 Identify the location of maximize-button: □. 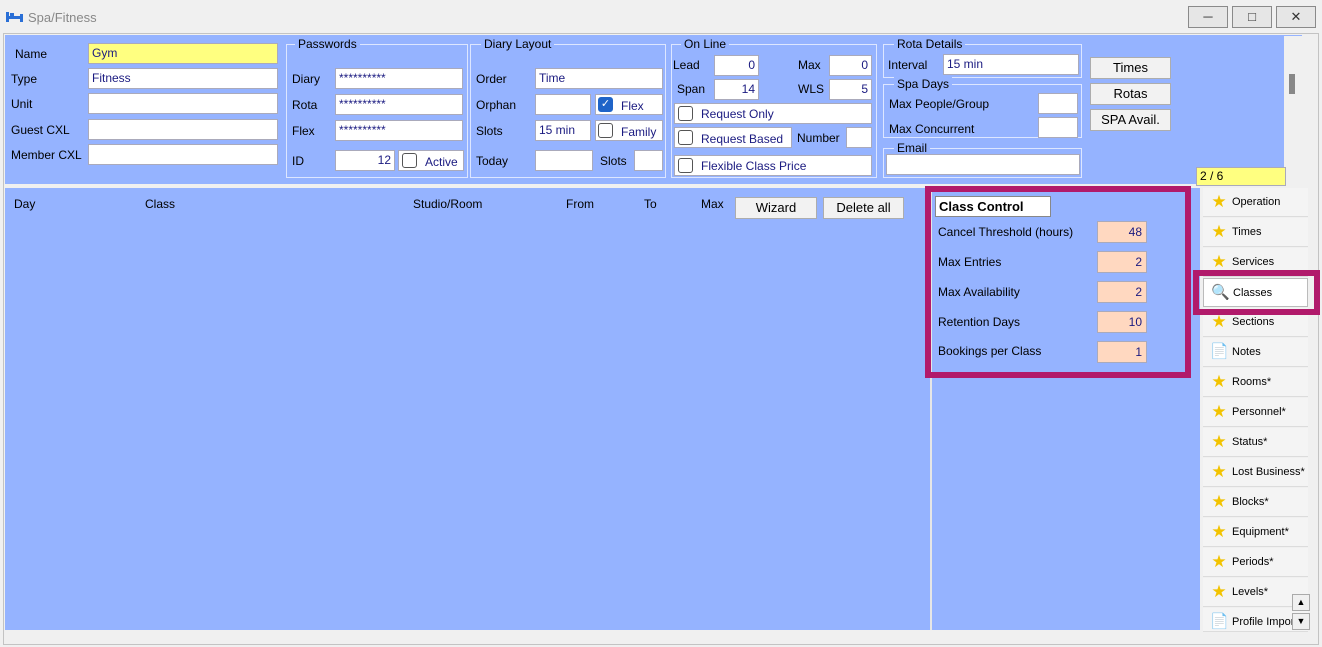
(1252, 17).